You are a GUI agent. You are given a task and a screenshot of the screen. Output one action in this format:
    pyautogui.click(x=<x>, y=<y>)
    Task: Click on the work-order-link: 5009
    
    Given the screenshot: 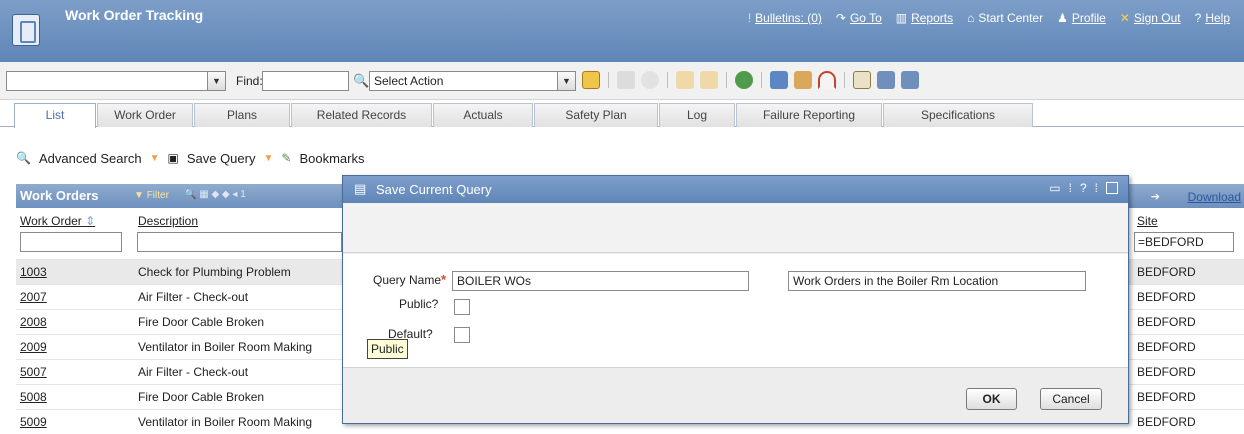 What is the action you would take?
    pyautogui.click(x=33, y=422)
    